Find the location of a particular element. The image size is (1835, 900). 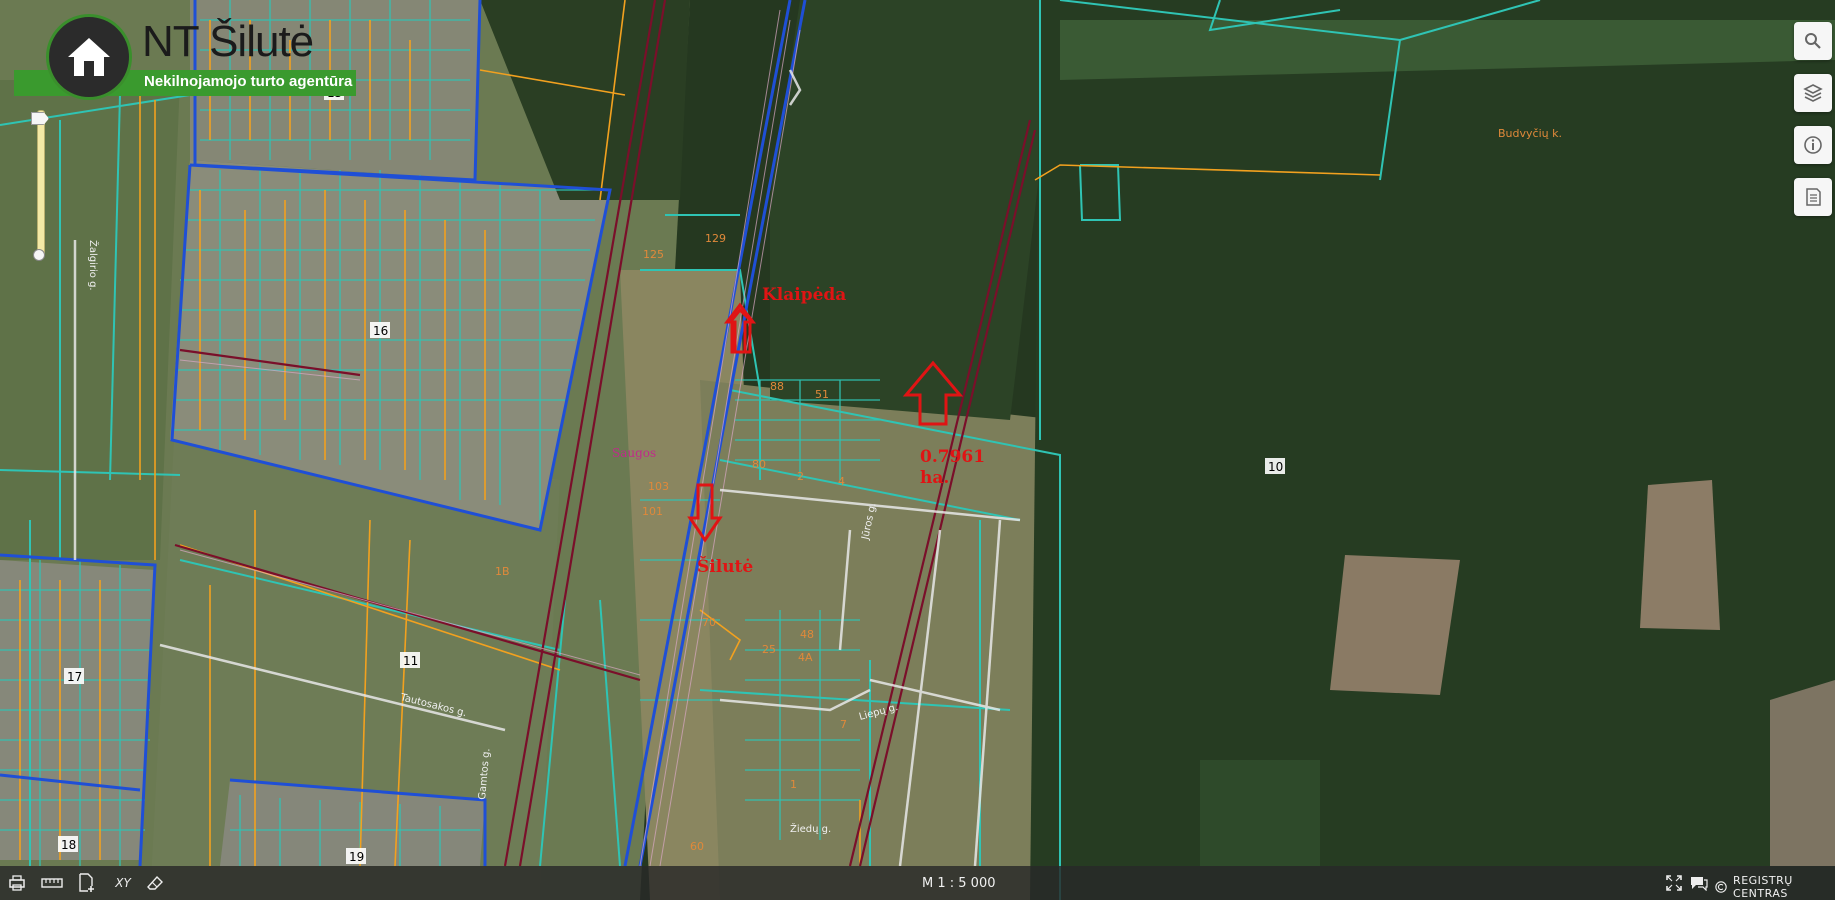

feedback-button is located at coordinates (1699, 883).